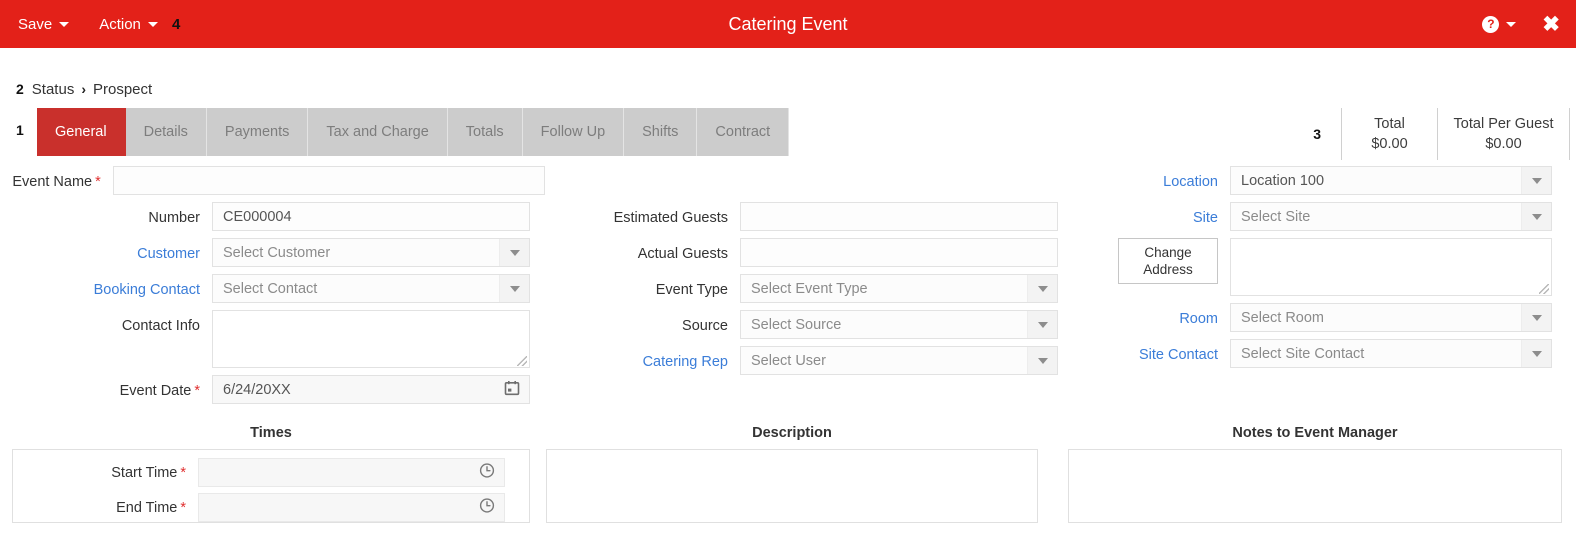 Image resolution: width=1576 pixels, height=546 pixels. I want to click on step-marker-2: 2, so click(20, 89).